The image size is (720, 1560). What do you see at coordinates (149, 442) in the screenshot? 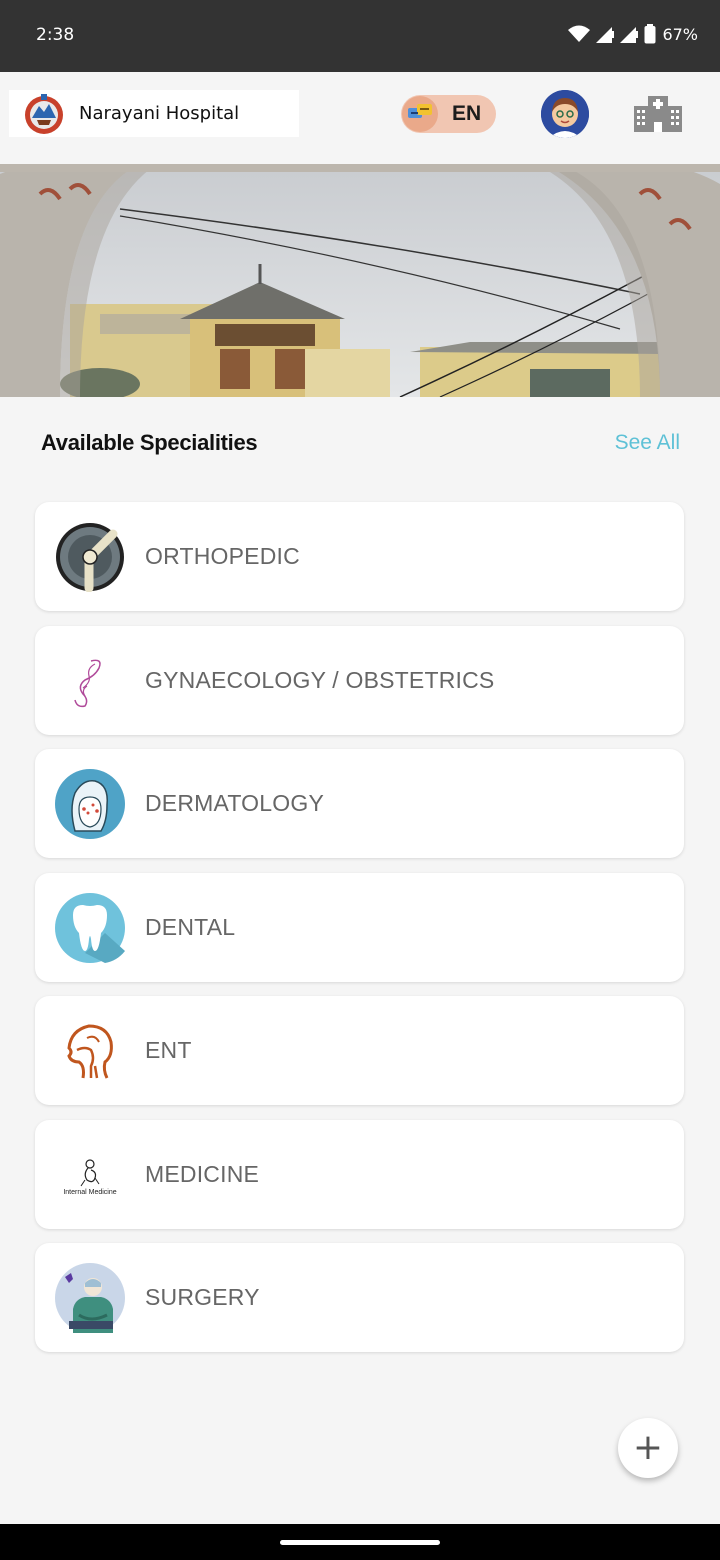
I see `section-title: Available Specialities` at bounding box center [149, 442].